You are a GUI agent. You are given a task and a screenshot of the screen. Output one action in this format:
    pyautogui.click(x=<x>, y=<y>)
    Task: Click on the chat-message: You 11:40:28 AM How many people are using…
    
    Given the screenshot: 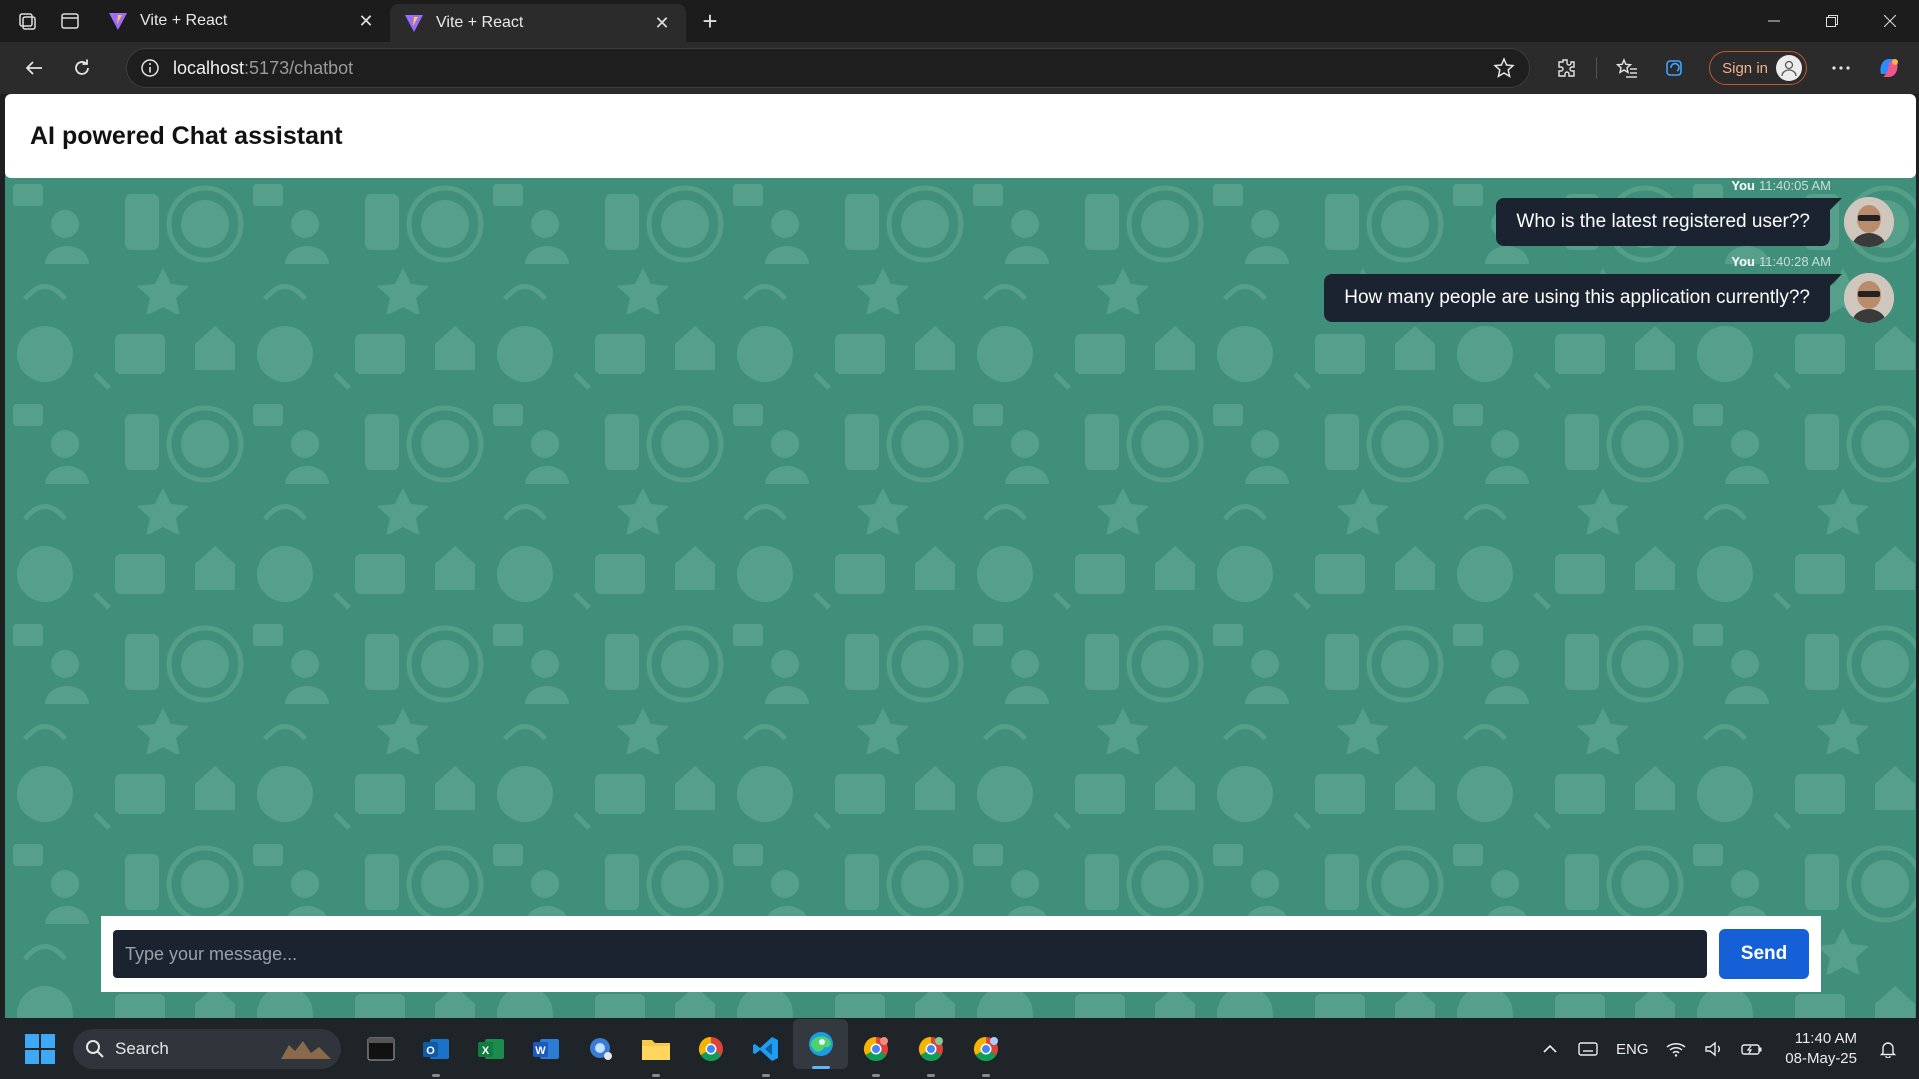 What is the action you would take?
    pyautogui.click(x=1609, y=288)
    